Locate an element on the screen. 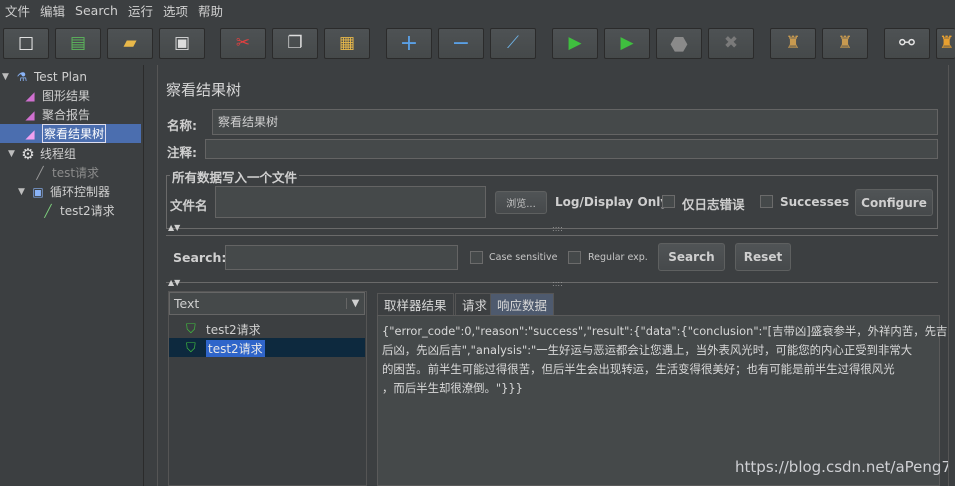  regex-checkbox is located at coordinates (574, 257).